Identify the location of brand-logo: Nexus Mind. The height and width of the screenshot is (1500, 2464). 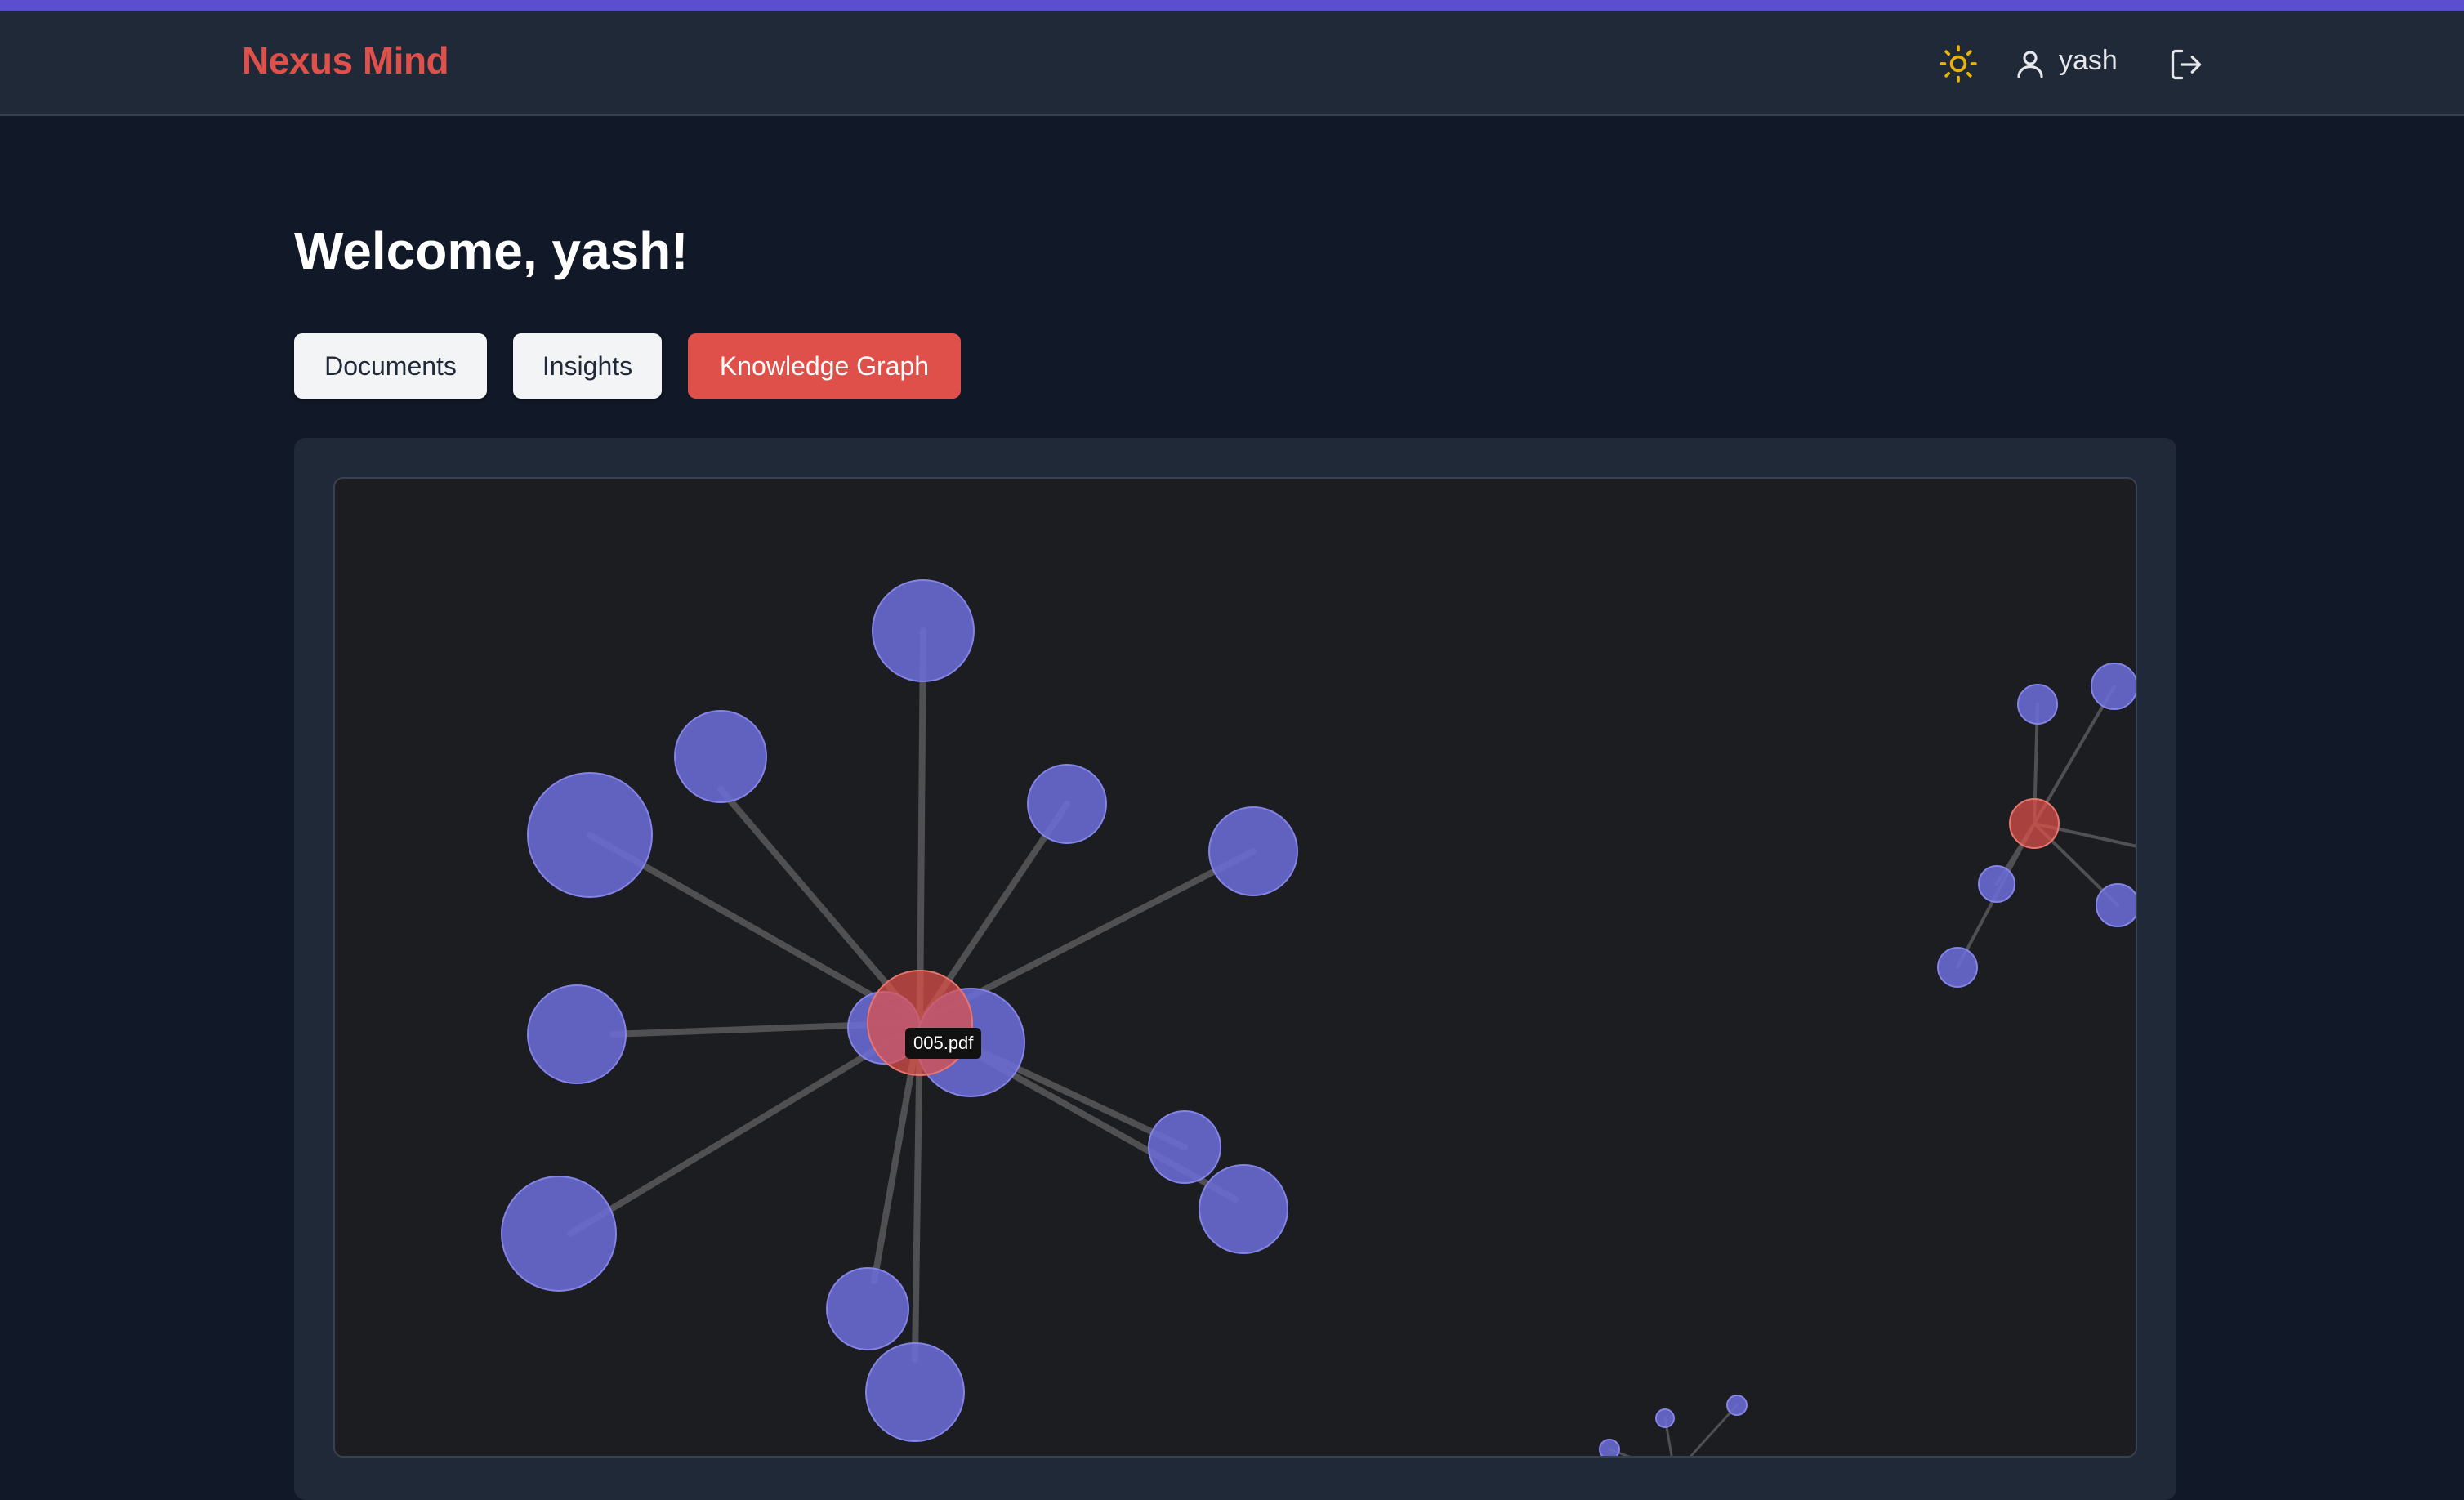
(345, 60).